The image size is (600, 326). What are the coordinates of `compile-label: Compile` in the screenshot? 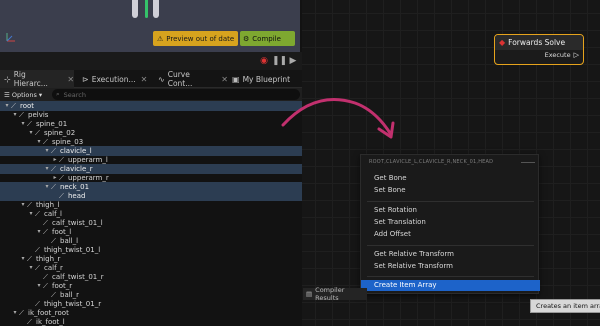 It's located at (266, 38).